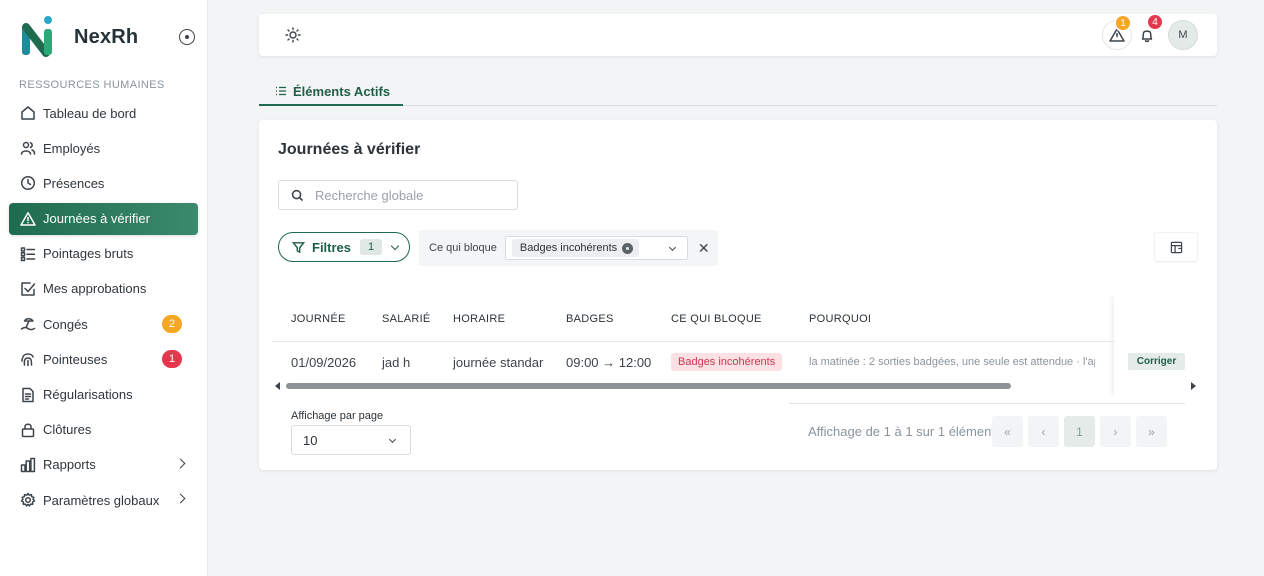 This screenshot has height=576, width=1264. Describe the element at coordinates (28, 324) in the screenshot. I see `beach-icon` at that location.